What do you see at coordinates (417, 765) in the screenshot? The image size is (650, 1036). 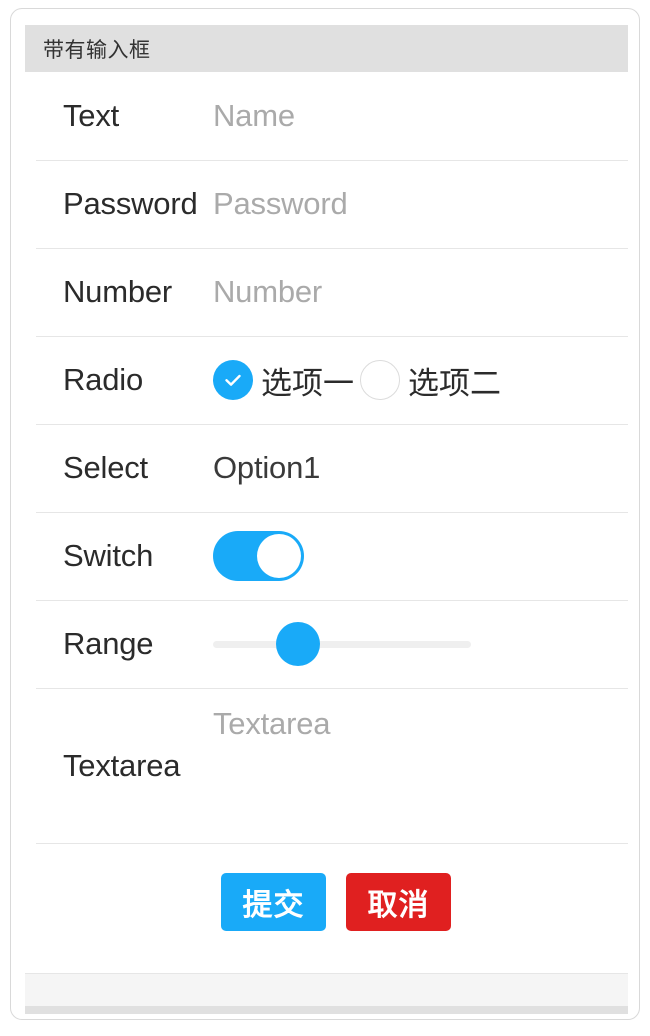 I see `field-textarea: Textarea` at bounding box center [417, 765].